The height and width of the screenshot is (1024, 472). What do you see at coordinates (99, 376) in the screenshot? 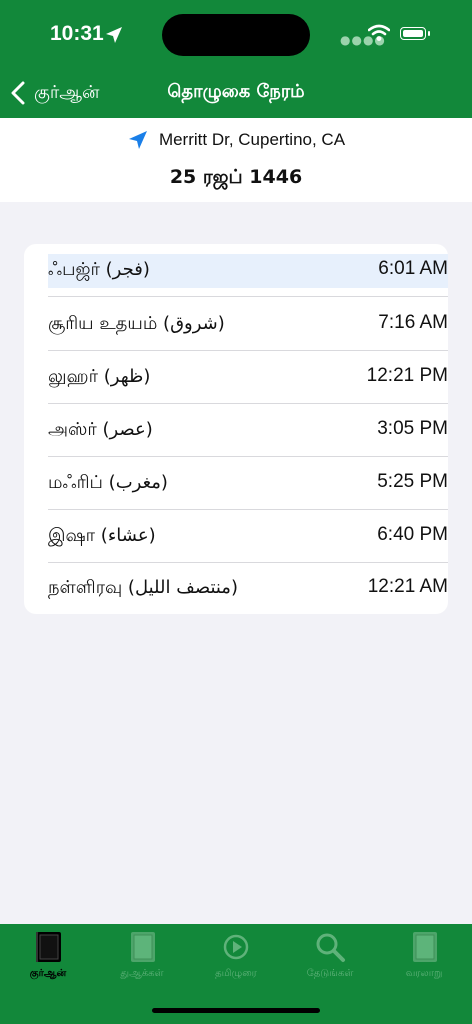
I see `prayer-name: லுஹர் (ظهر)` at bounding box center [99, 376].